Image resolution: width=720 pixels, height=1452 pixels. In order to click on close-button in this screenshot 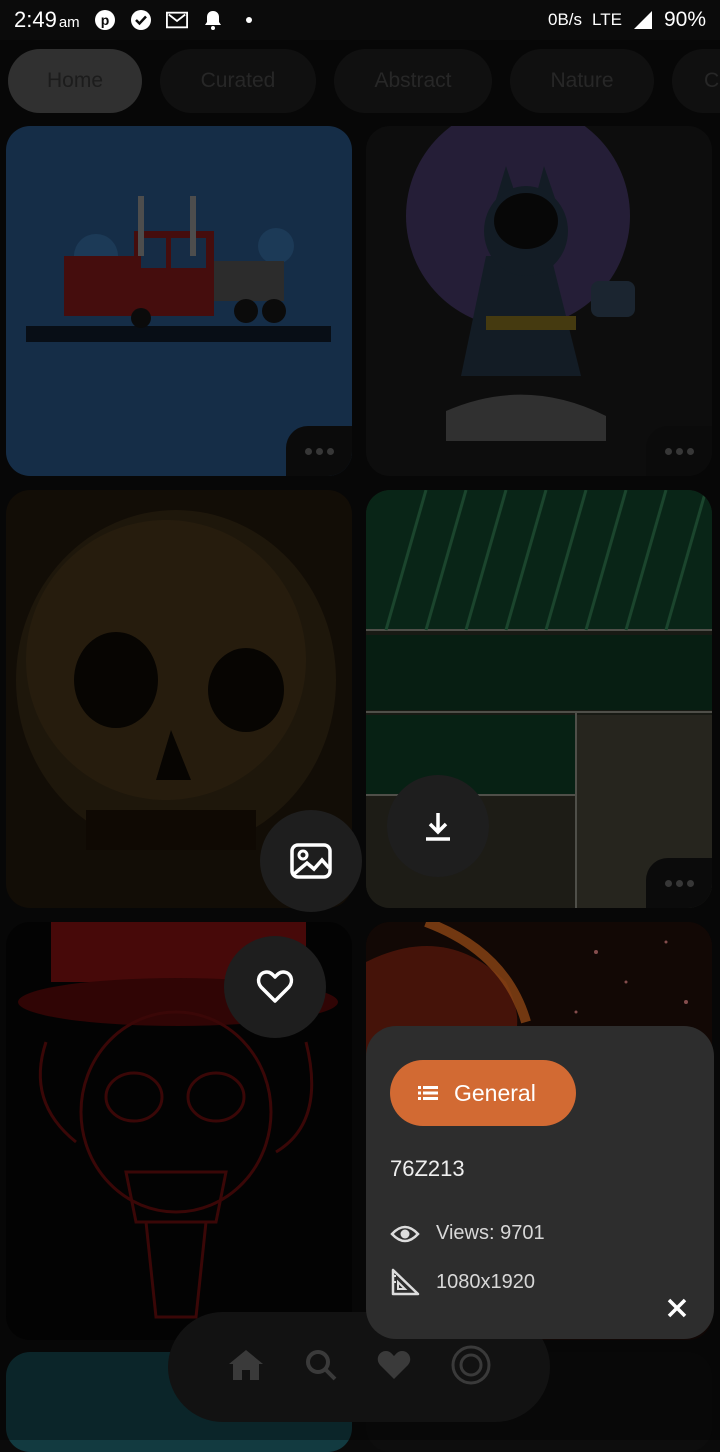, I will do `click(677, 1308)`.